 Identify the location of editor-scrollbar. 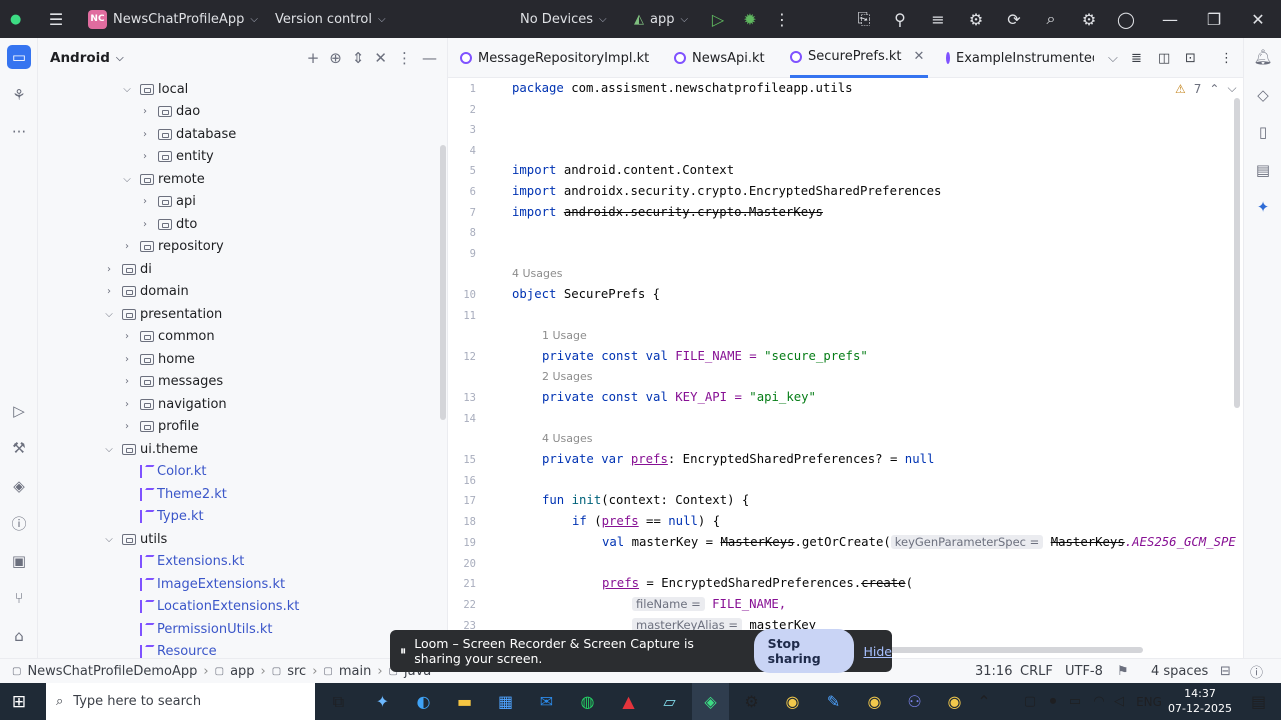
(1237, 253).